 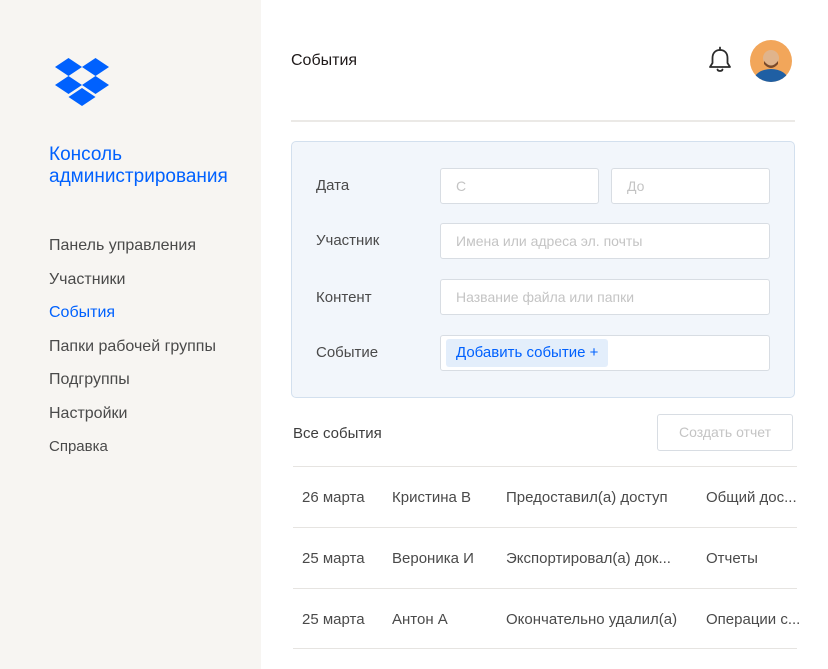 I want to click on create-report-button: Создать отчет, so click(x=725, y=432).